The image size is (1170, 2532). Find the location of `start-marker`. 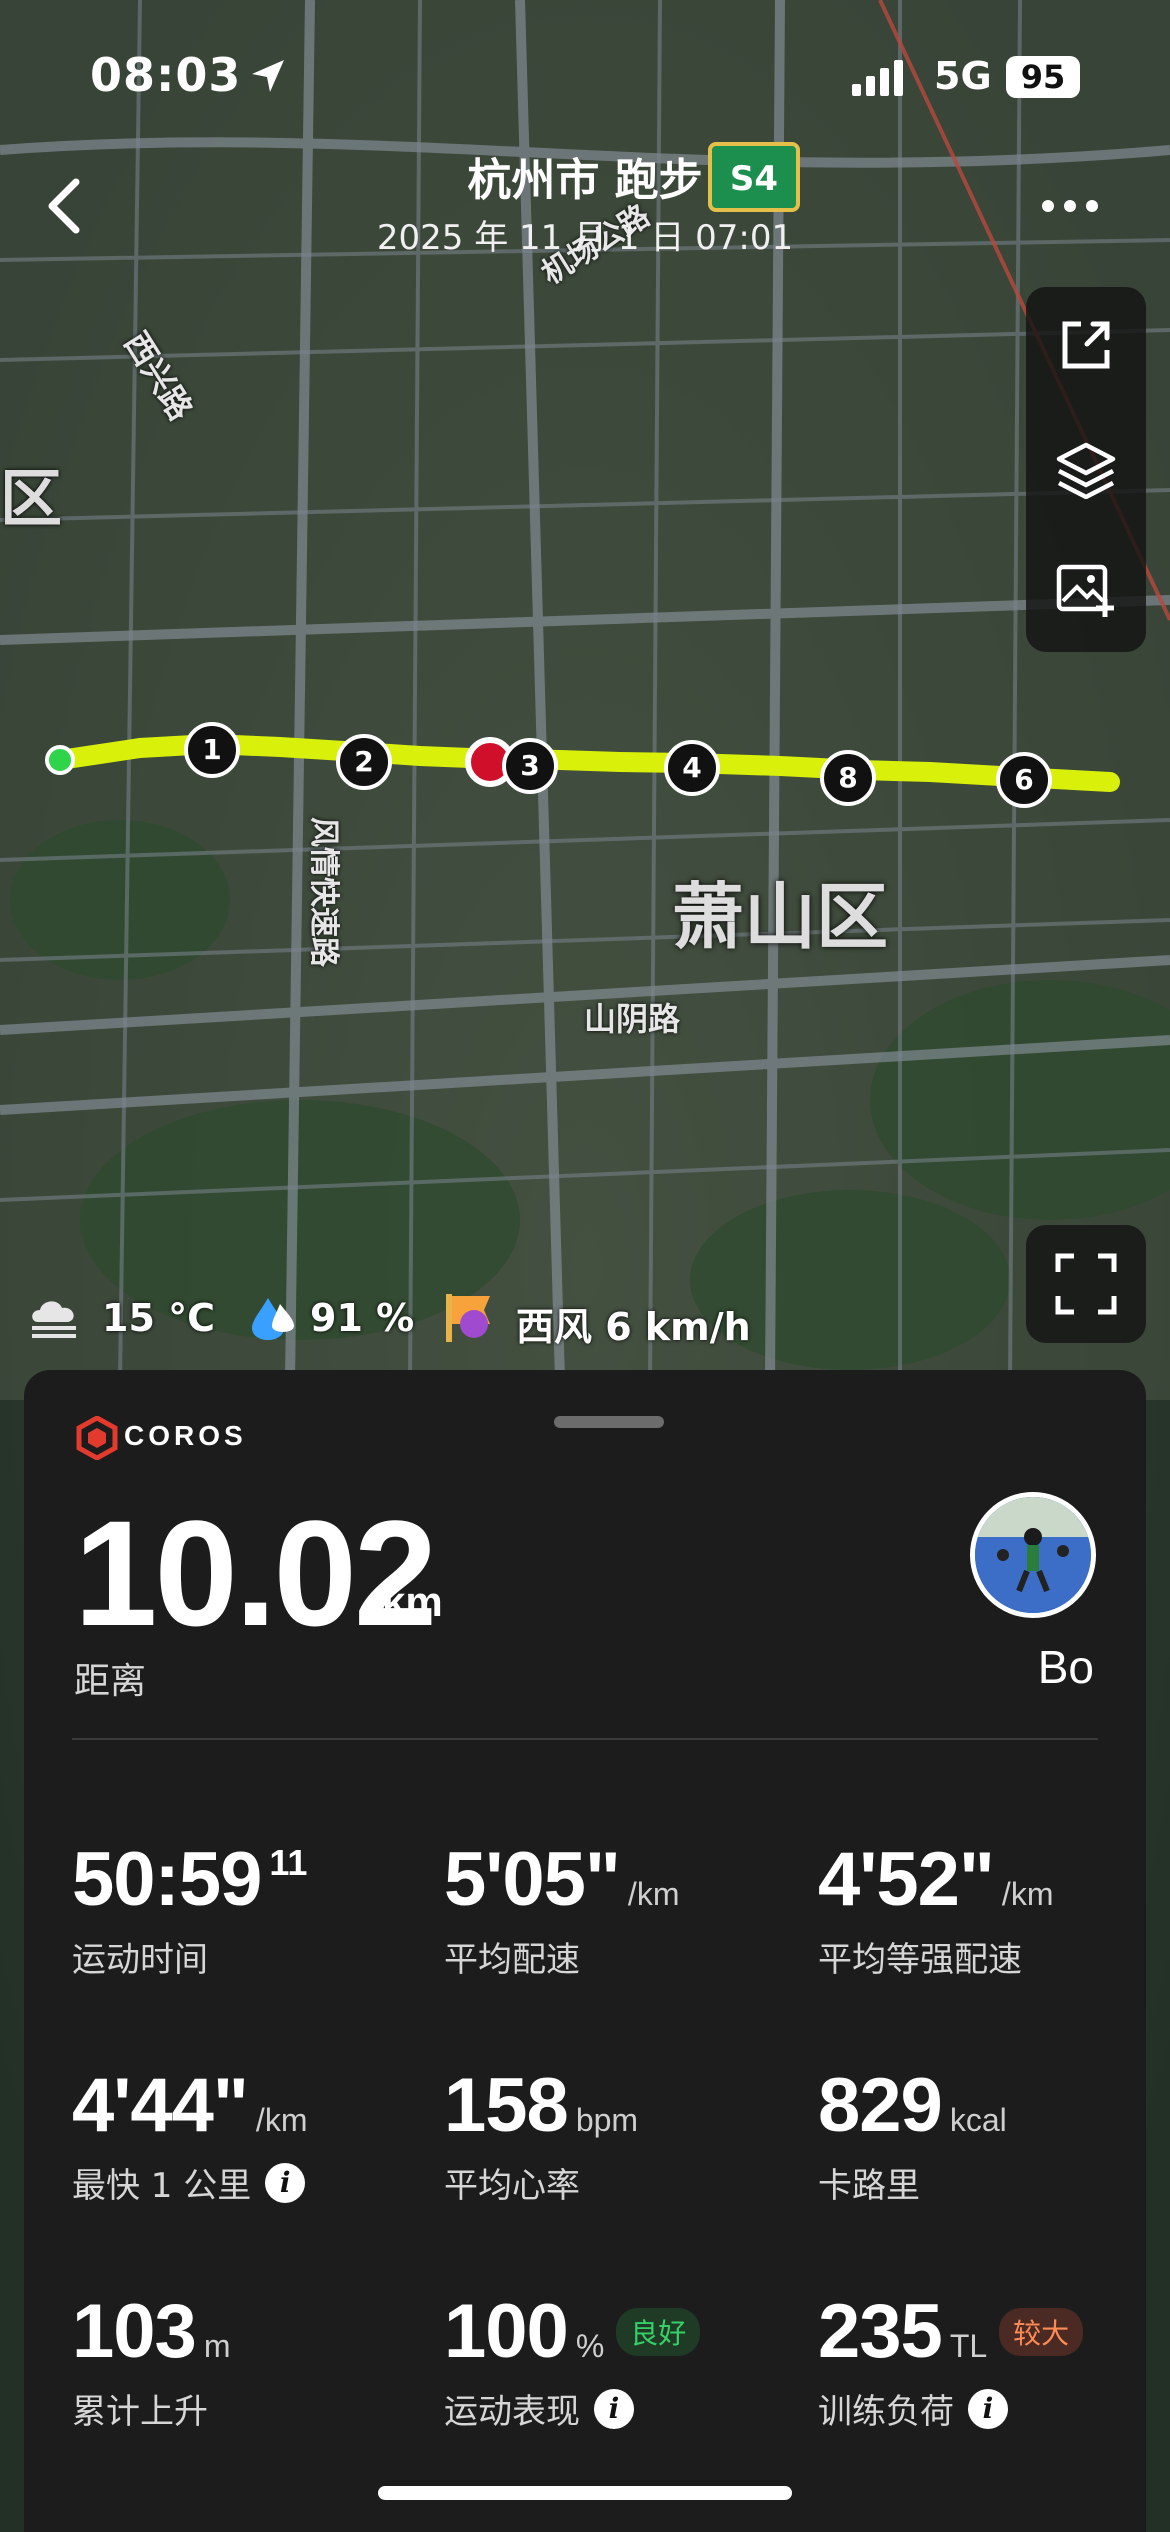

start-marker is located at coordinates (60, 760).